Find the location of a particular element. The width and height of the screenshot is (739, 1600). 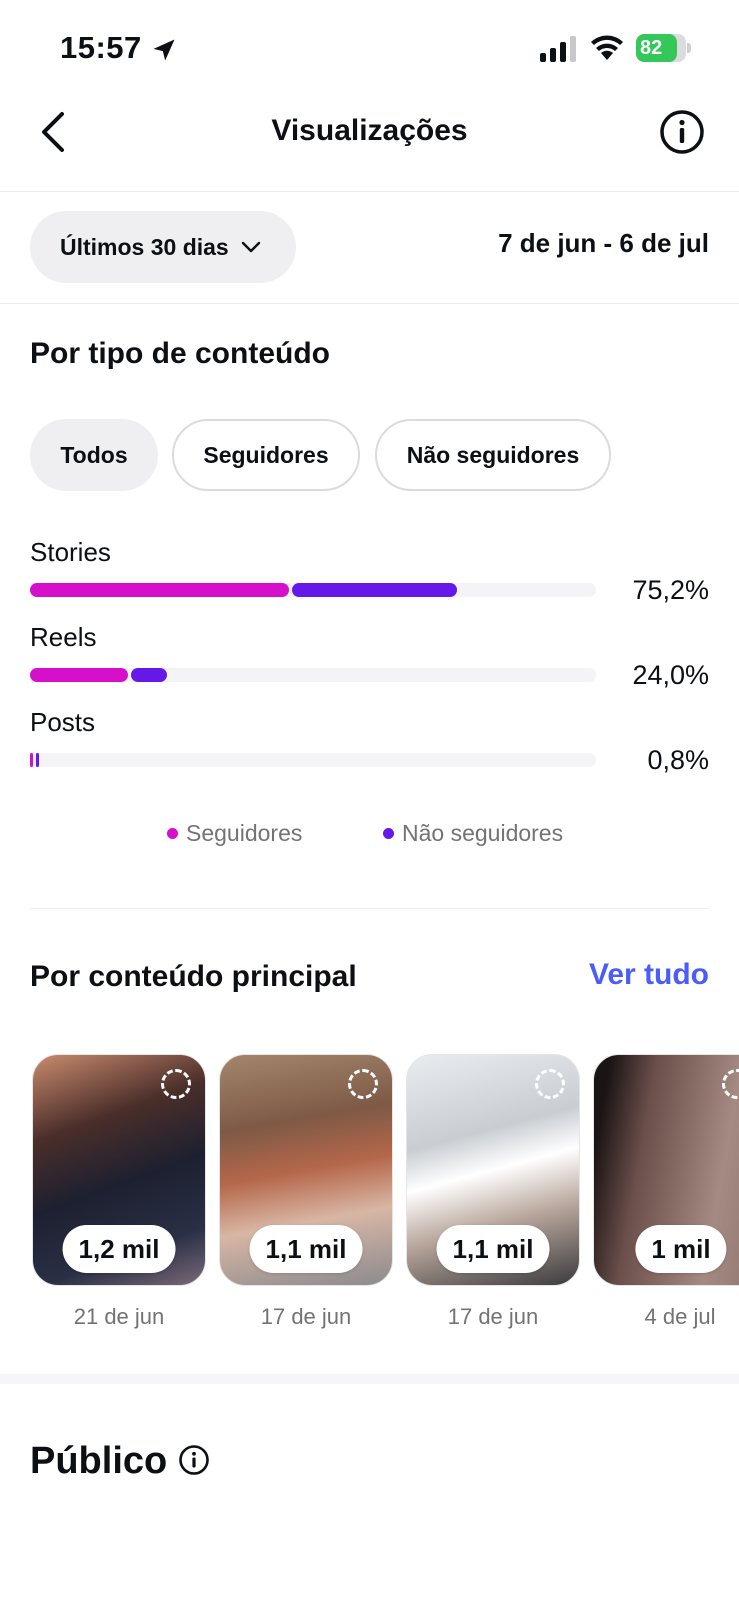

chip-non-followers: Não seguidores is located at coordinates (493, 455).